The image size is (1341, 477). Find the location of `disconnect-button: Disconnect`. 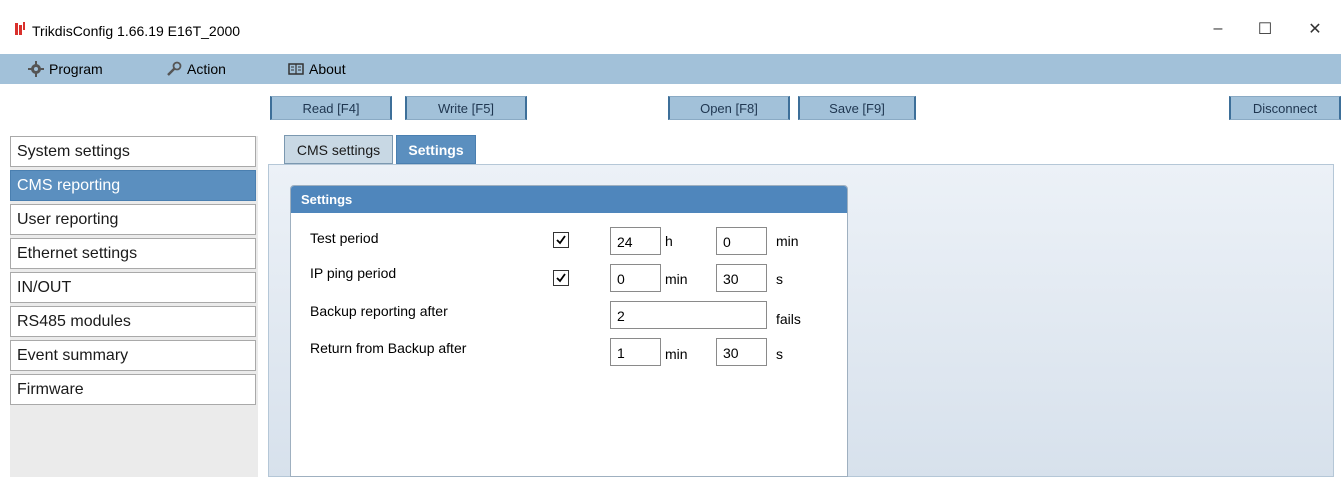

disconnect-button: Disconnect is located at coordinates (1285, 108).